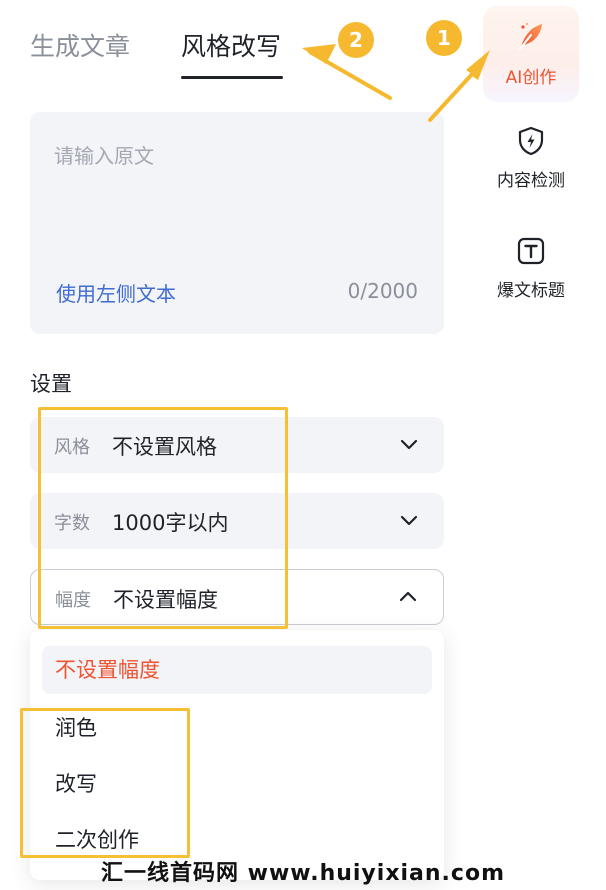  Describe the element at coordinates (72, 523) in the screenshot. I see `select-label: 字数` at that location.